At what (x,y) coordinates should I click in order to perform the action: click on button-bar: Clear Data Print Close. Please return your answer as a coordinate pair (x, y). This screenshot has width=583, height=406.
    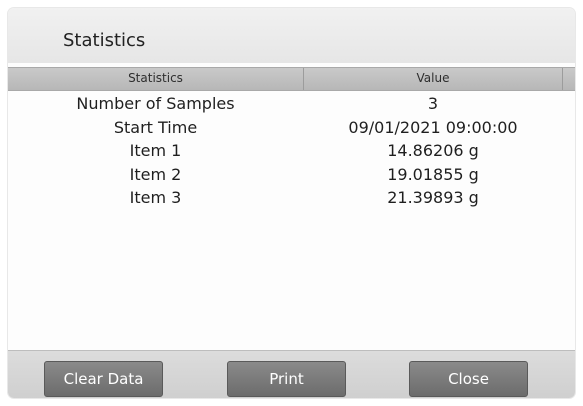
    Looking at the image, I should click on (291, 374).